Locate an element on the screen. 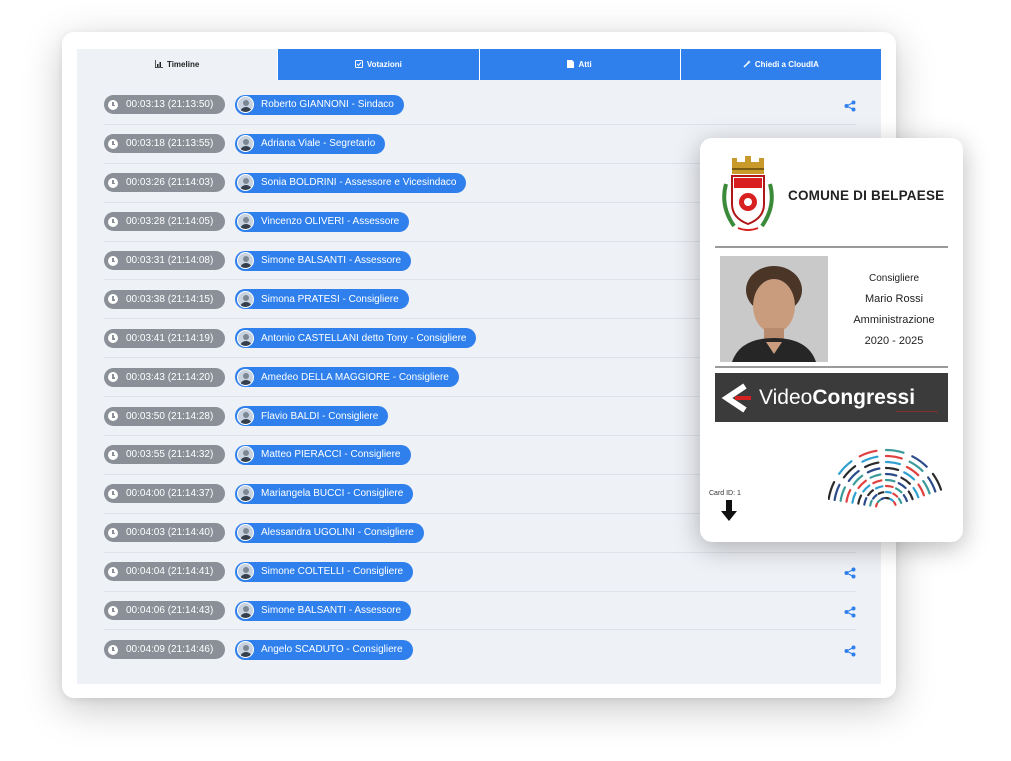 This screenshot has height=761, width=1011. time-badge: 00:04:09 (21:14:46) is located at coordinates (164, 650).